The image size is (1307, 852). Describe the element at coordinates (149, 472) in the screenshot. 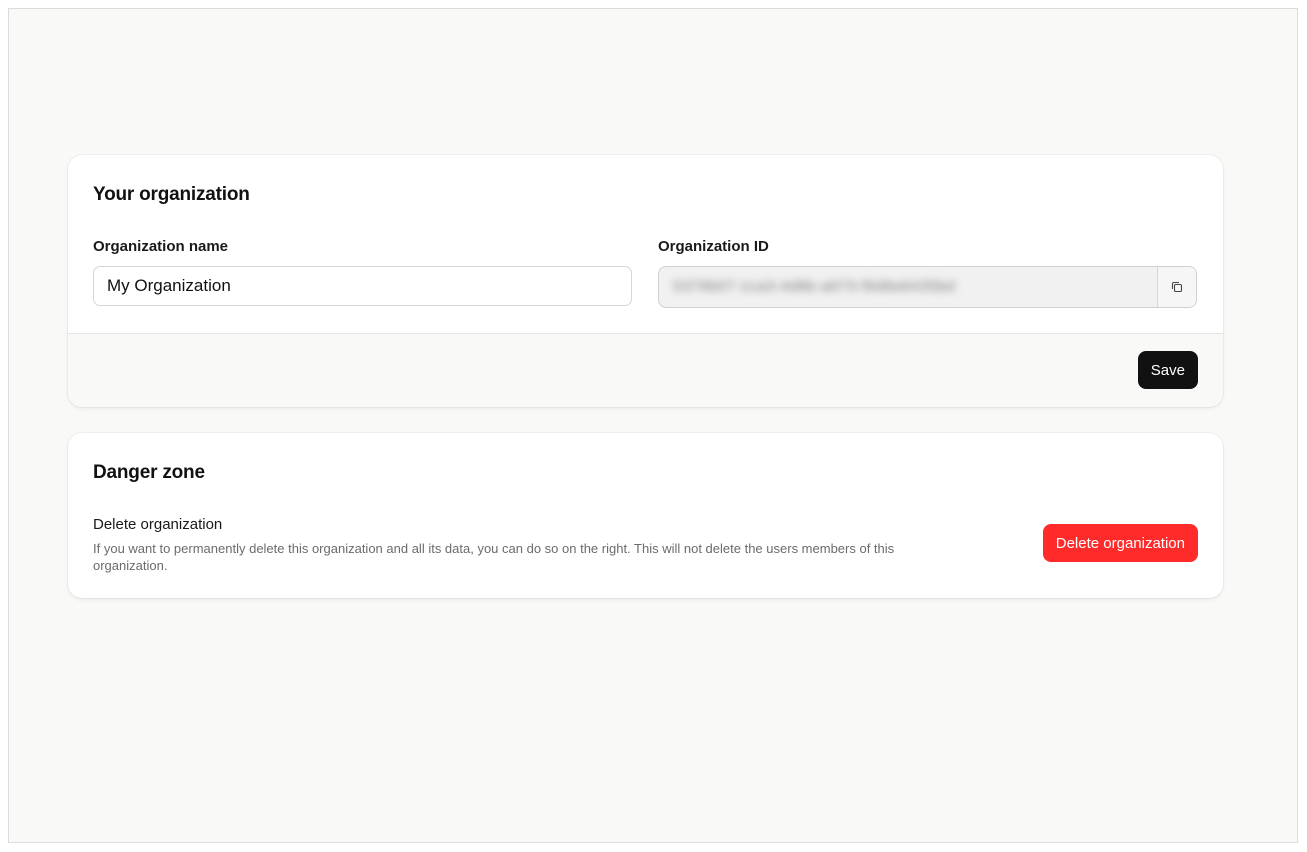

I see `danger-zone-title: Danger zone` at that location.